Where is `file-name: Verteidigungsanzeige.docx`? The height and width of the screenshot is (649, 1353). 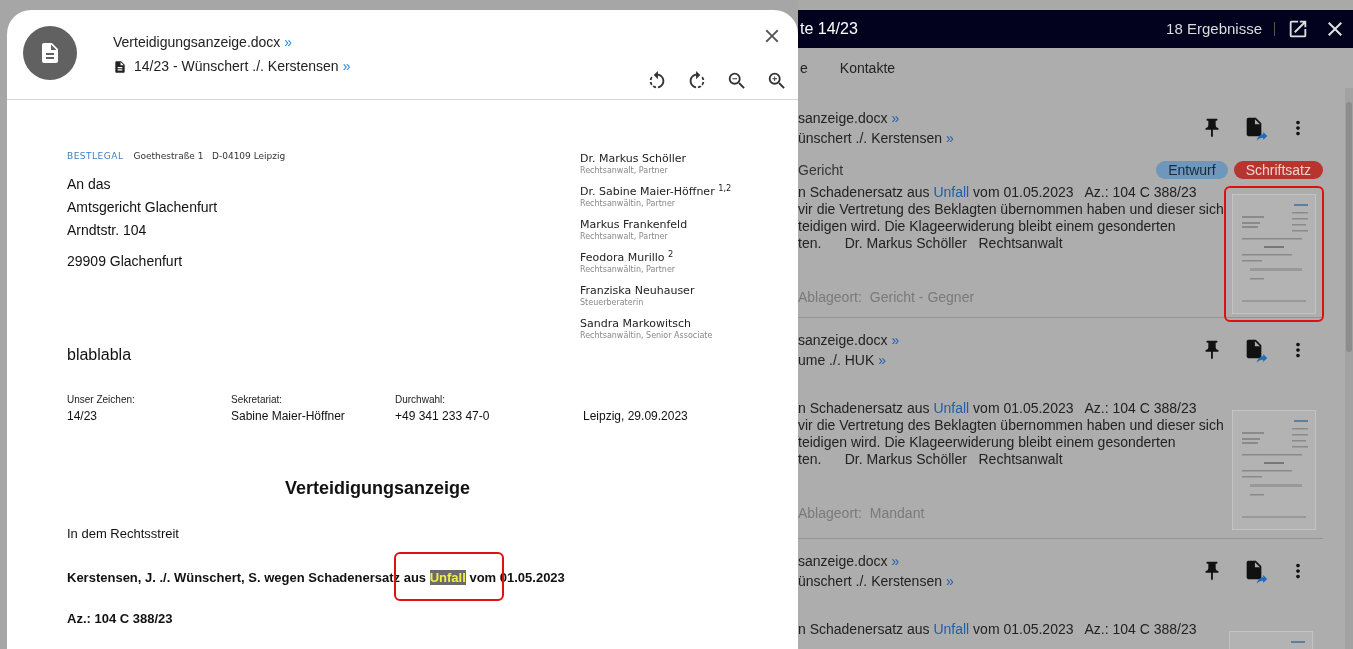
file-name: Verteidigungsanzeige.docx is located at coordinates (197, 42).